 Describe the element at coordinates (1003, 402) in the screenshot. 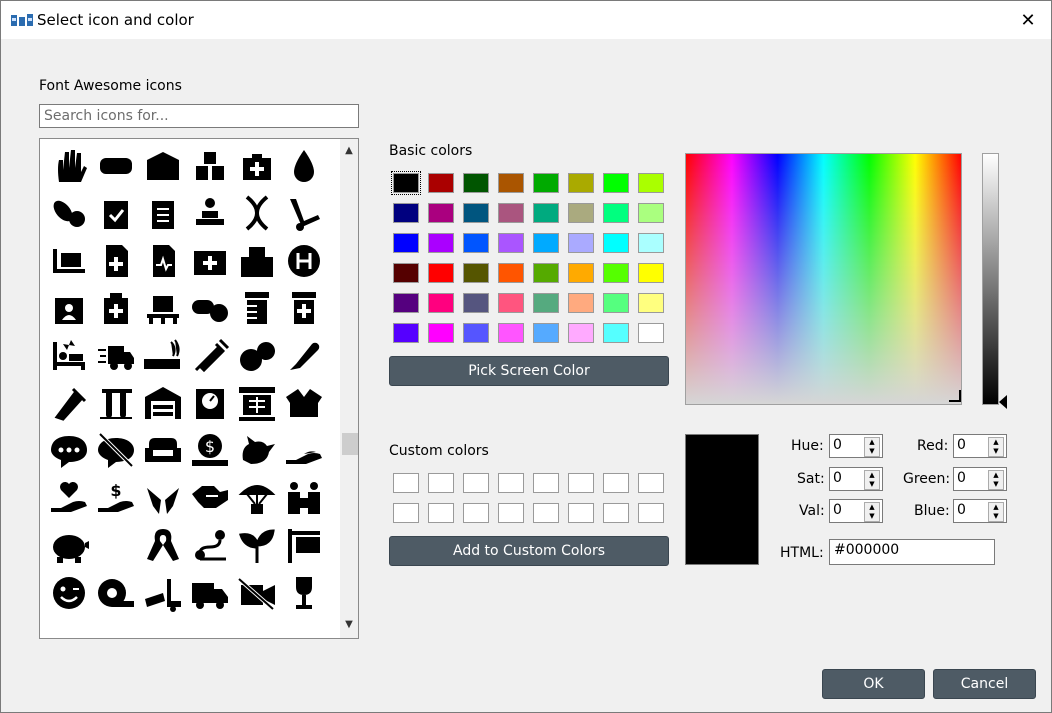

I see `luminance-marker-icon` at that location.